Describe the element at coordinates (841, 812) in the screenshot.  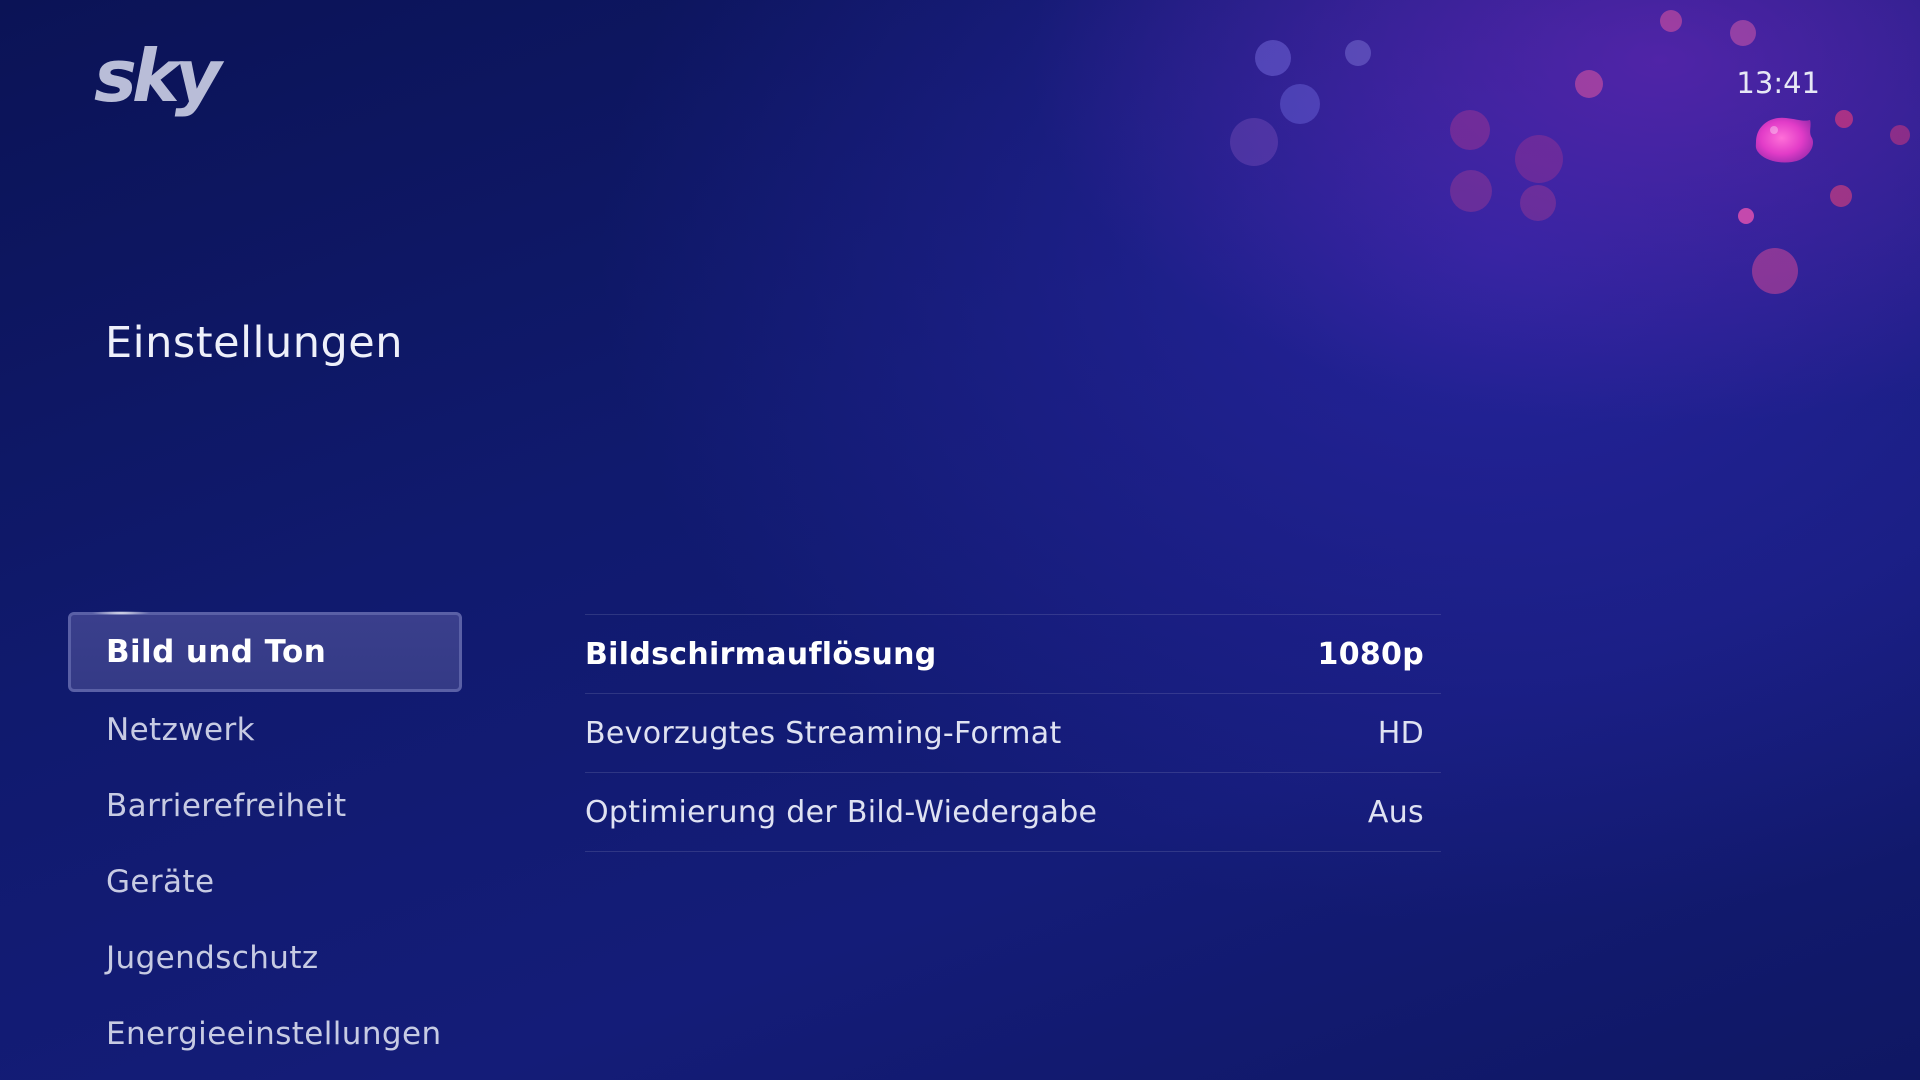
I see `setting-label: Optimierung der Bild-Wiedergabe` at that location.